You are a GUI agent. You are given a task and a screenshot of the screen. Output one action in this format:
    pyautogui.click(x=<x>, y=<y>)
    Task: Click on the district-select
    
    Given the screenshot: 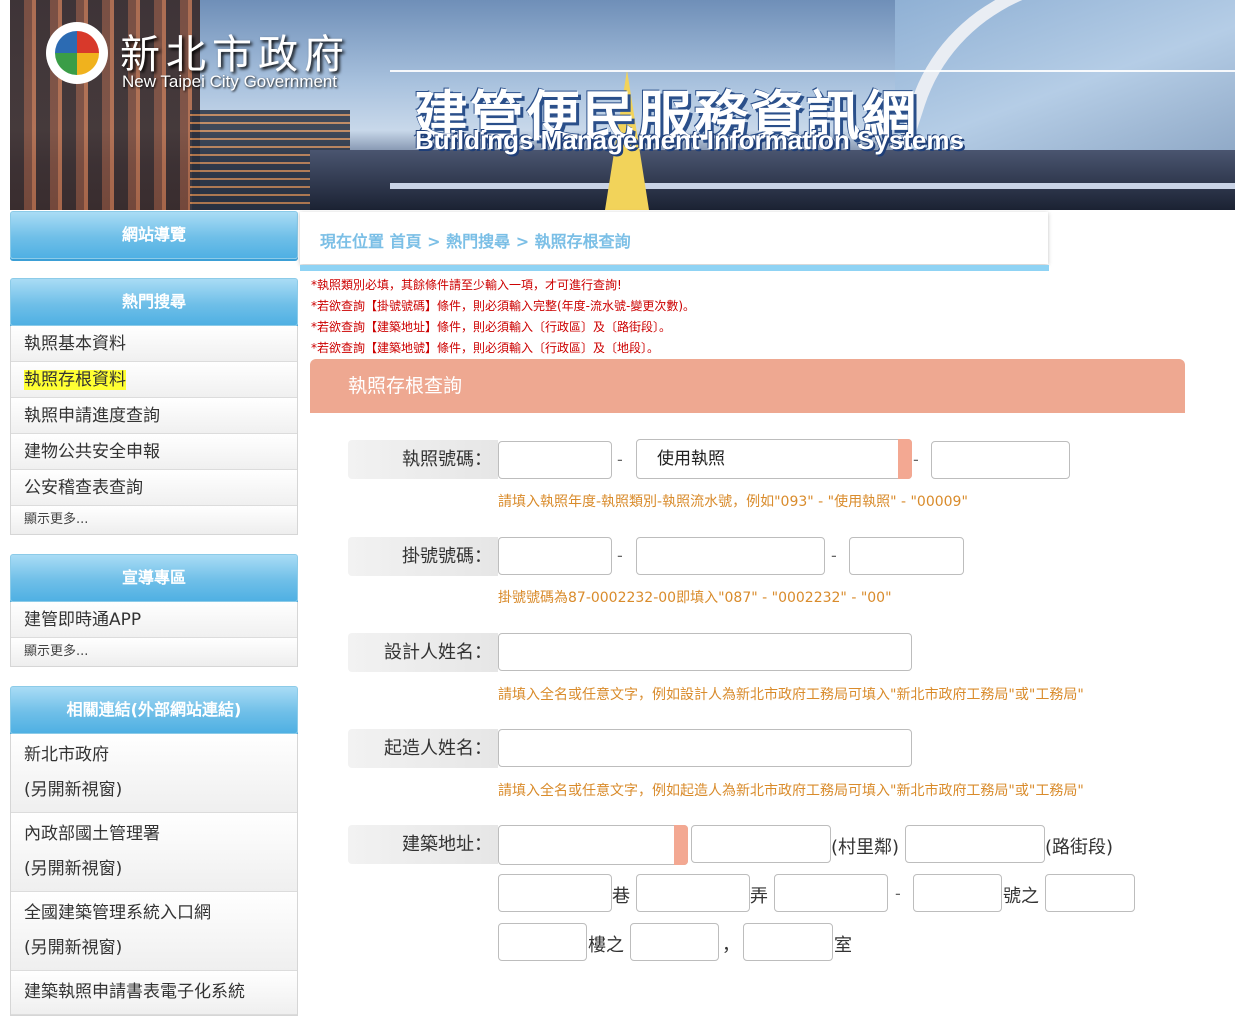 What is the action you would take?
    pyautogui.click(x=593, y=845)
    